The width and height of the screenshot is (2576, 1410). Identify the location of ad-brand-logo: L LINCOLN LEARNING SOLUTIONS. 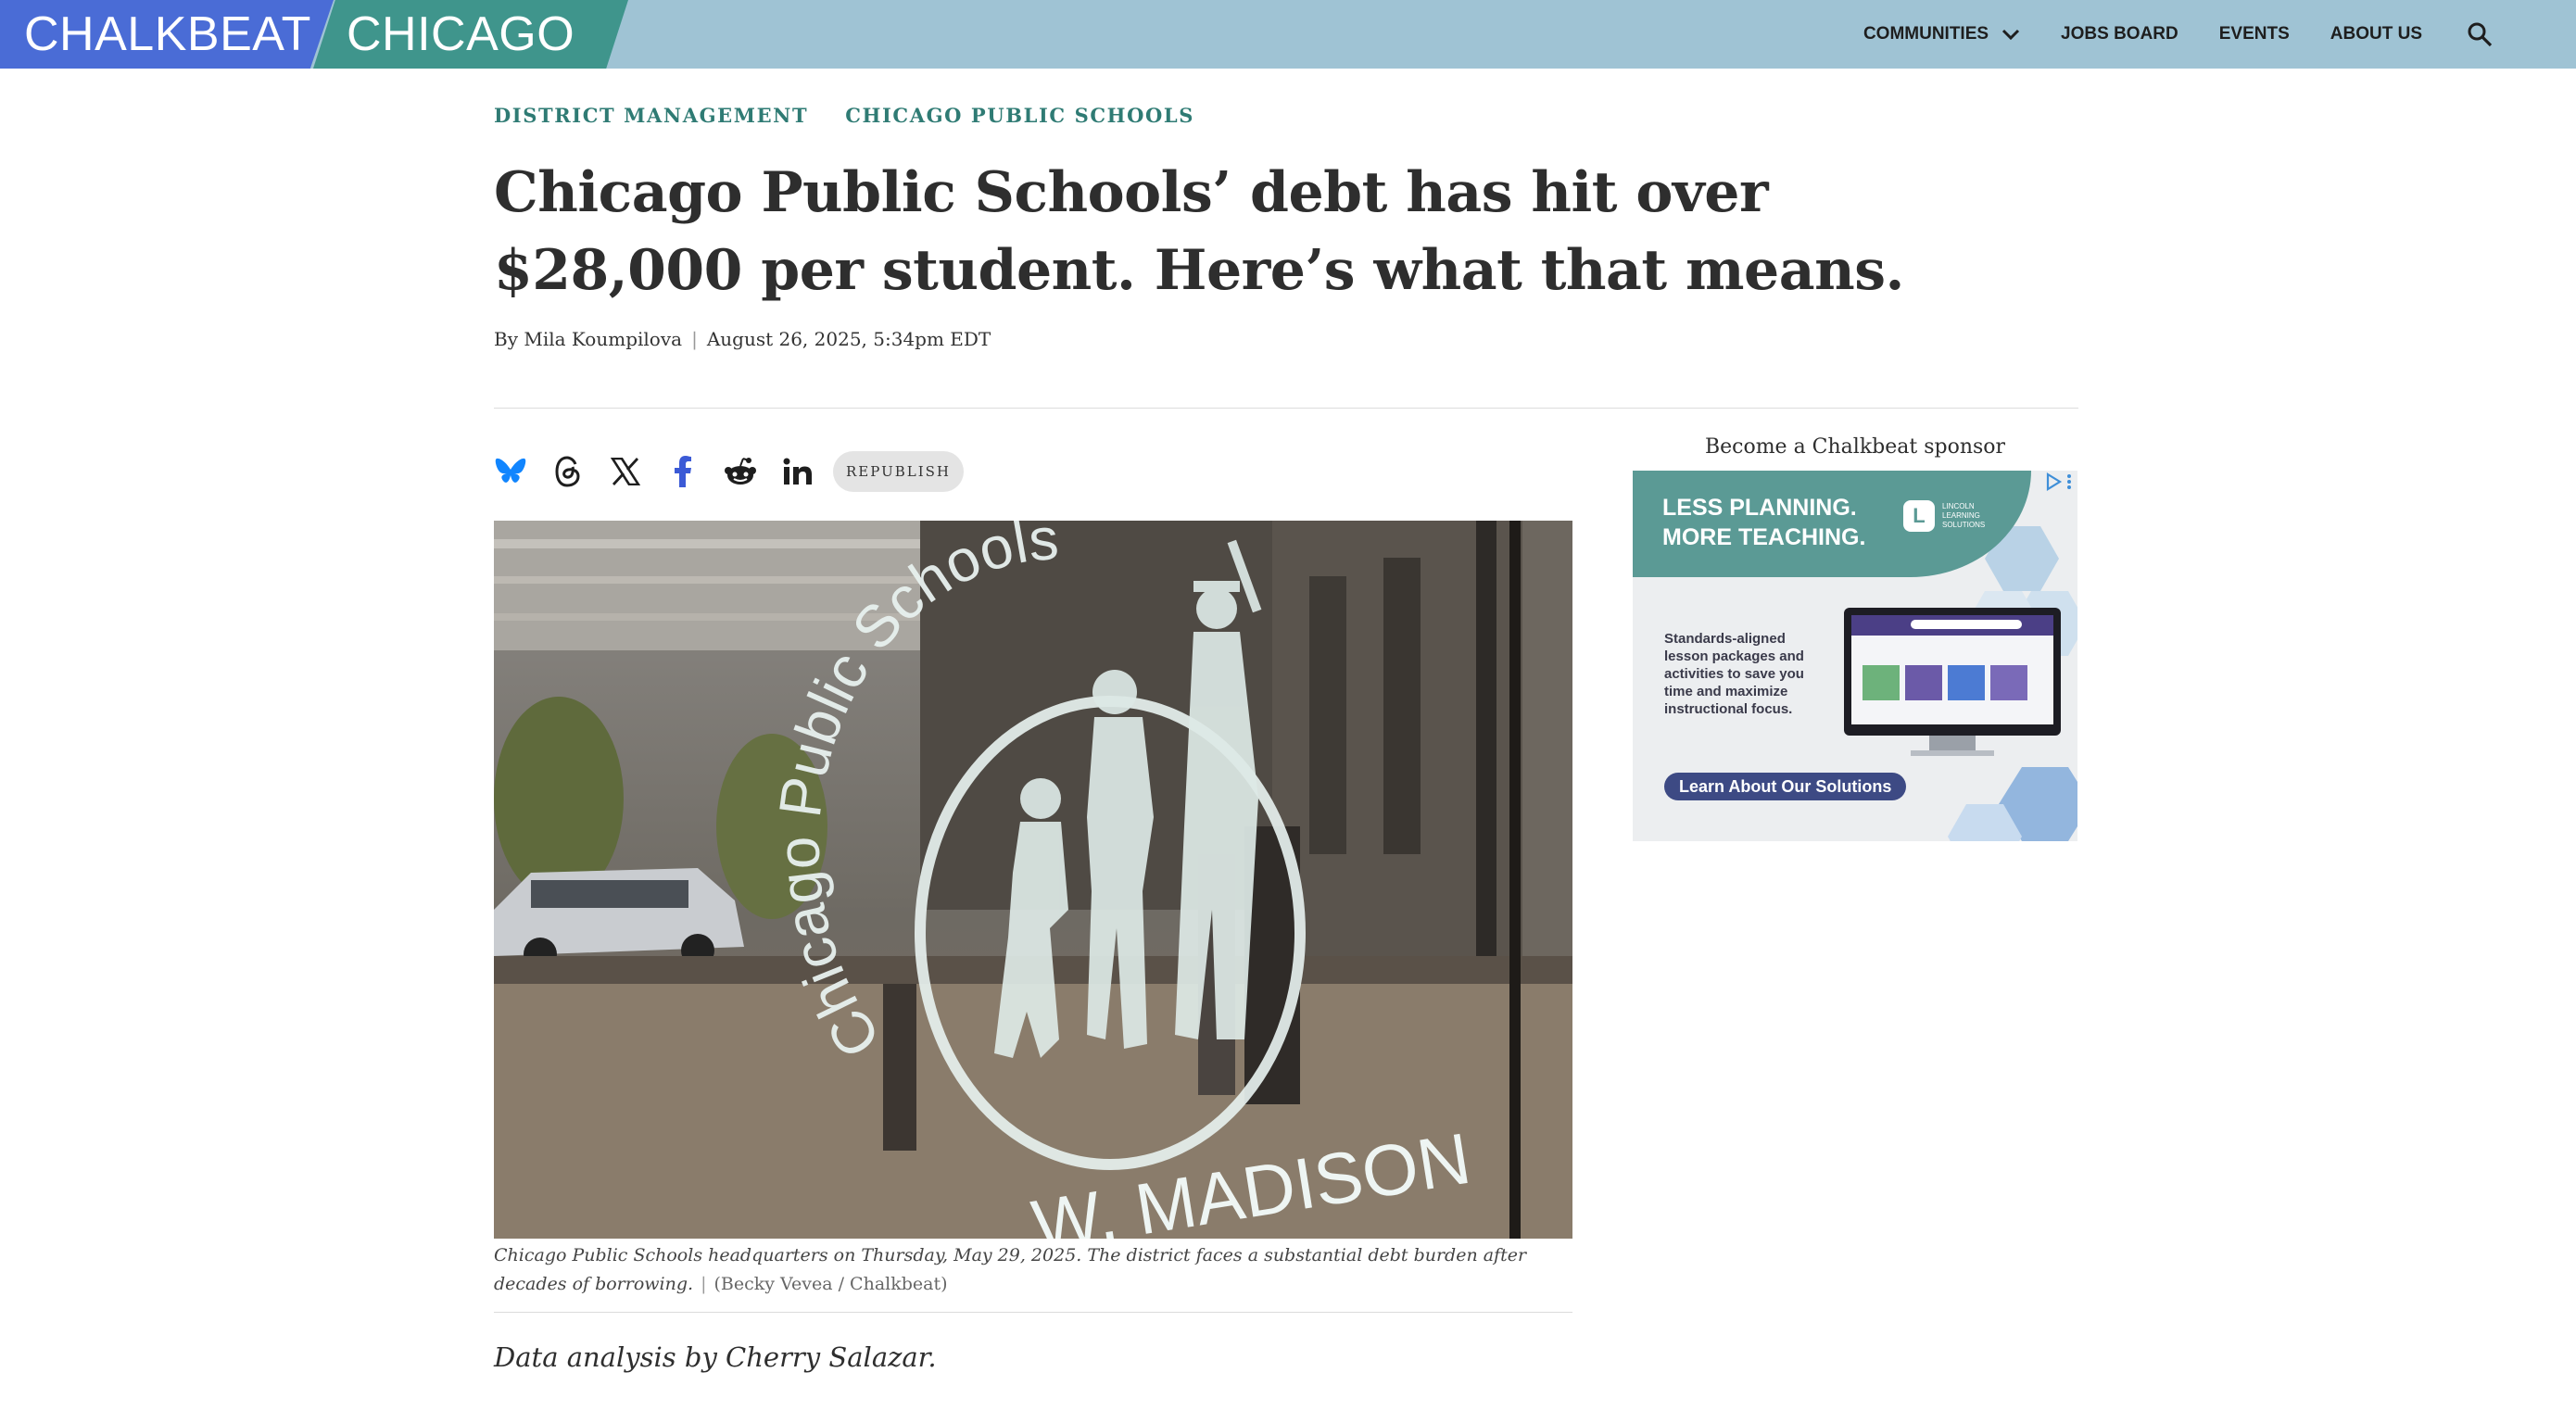
(1949, 516).